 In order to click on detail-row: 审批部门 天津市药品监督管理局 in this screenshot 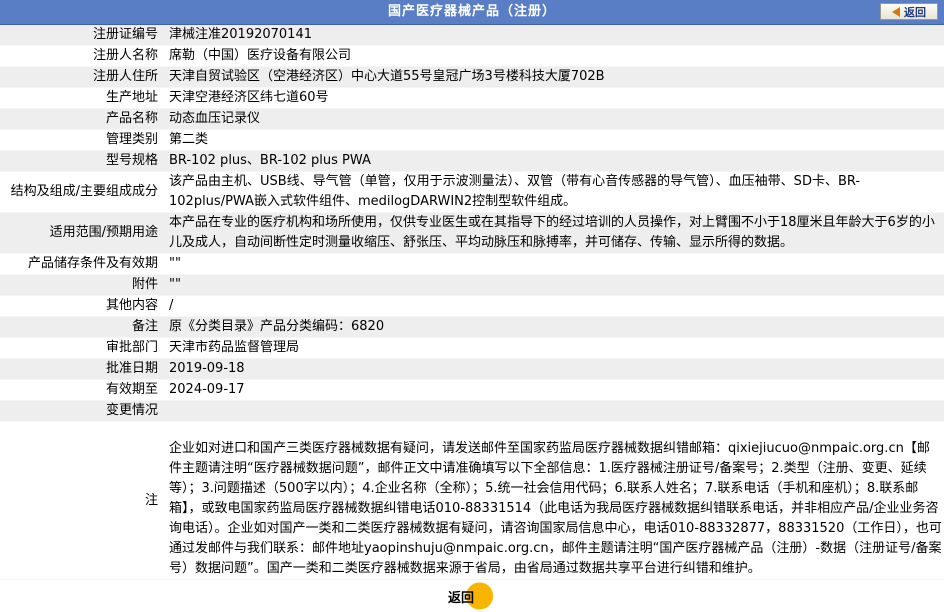, I will do `click(472, 348)`.